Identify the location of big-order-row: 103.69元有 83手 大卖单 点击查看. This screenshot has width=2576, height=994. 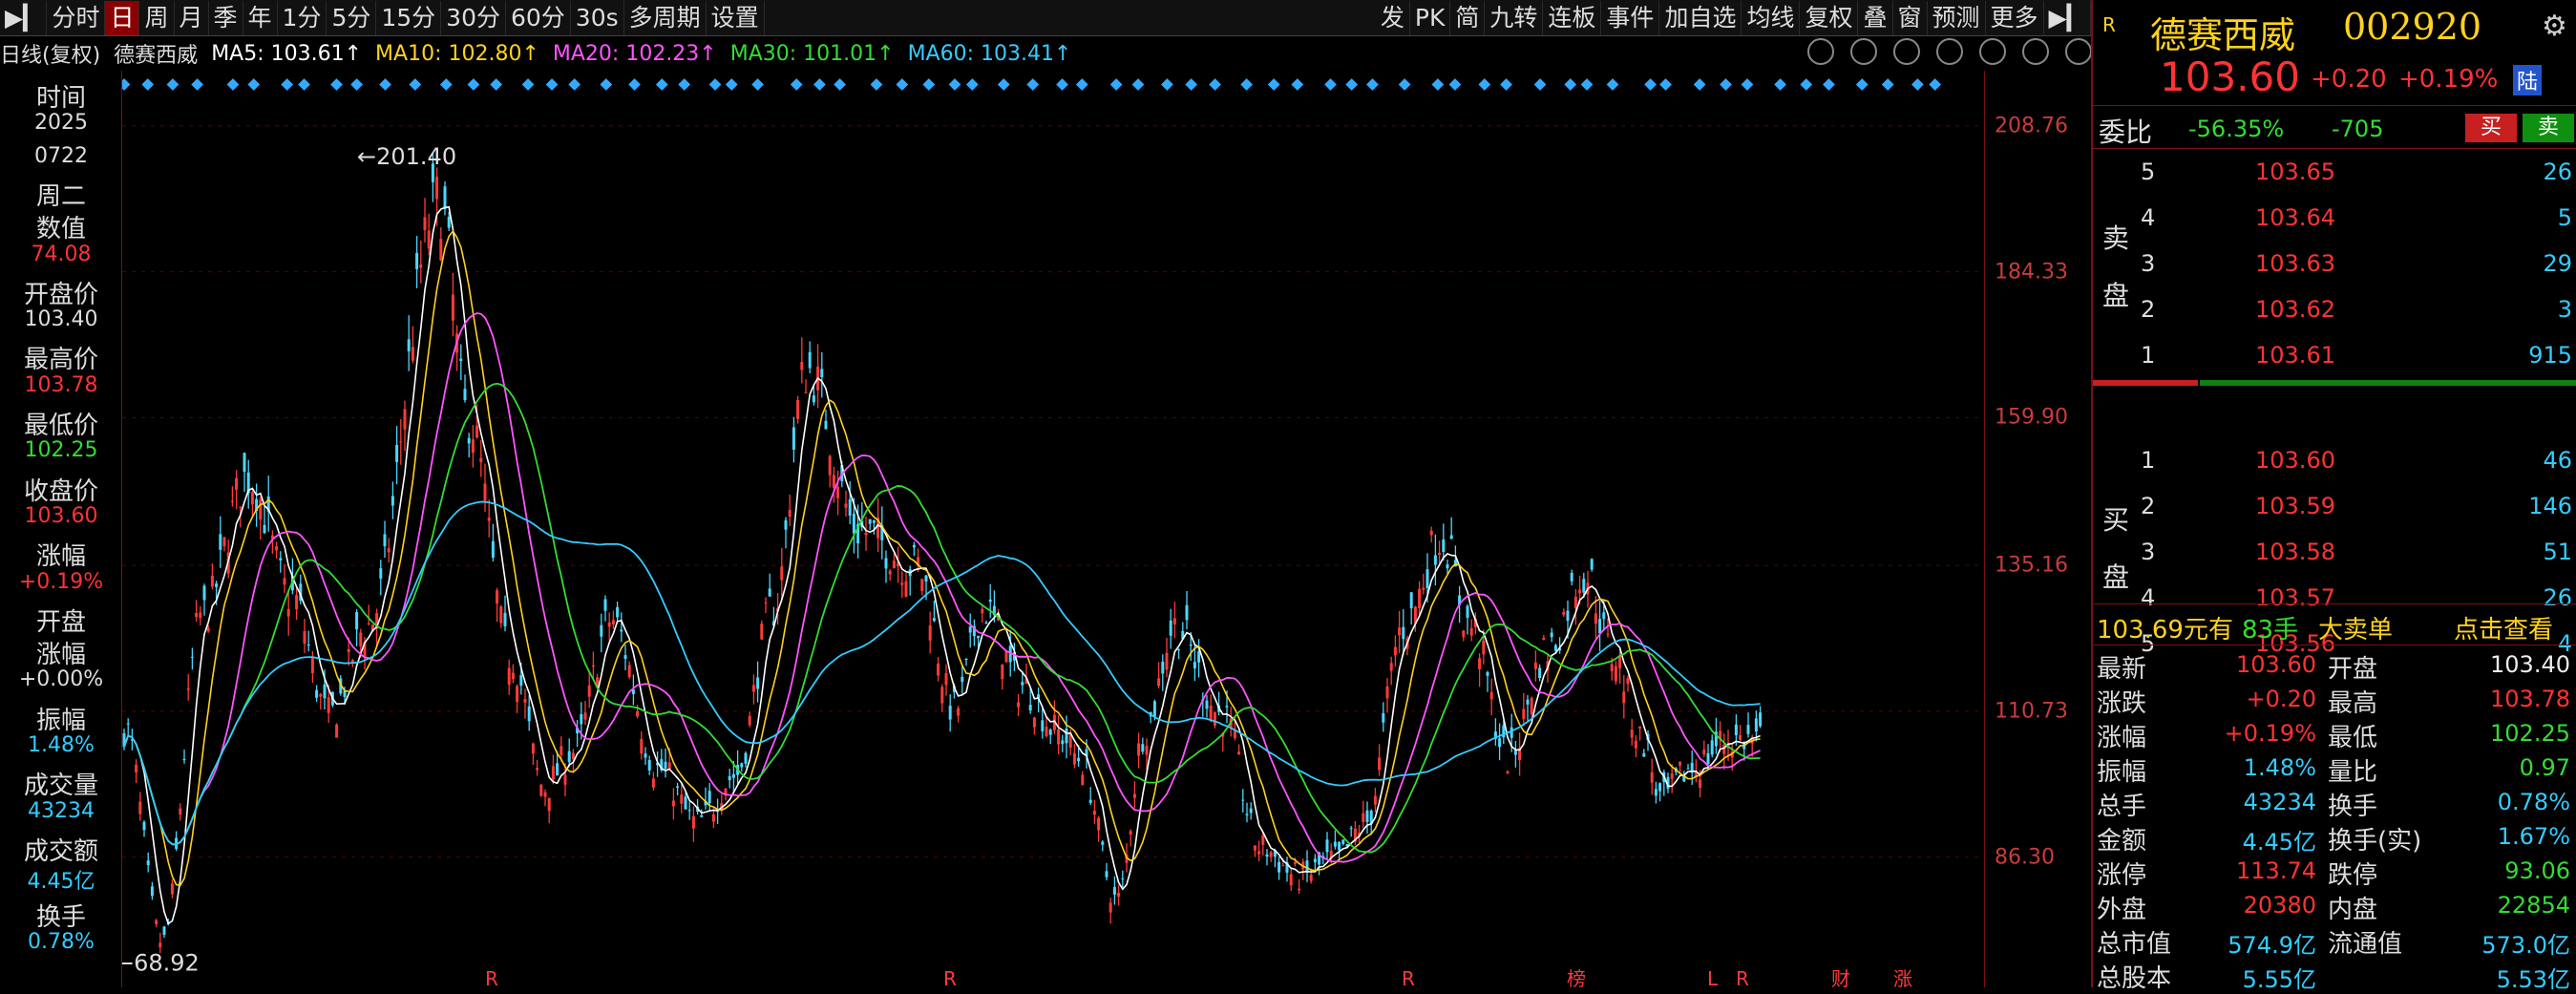
(2334, 624).